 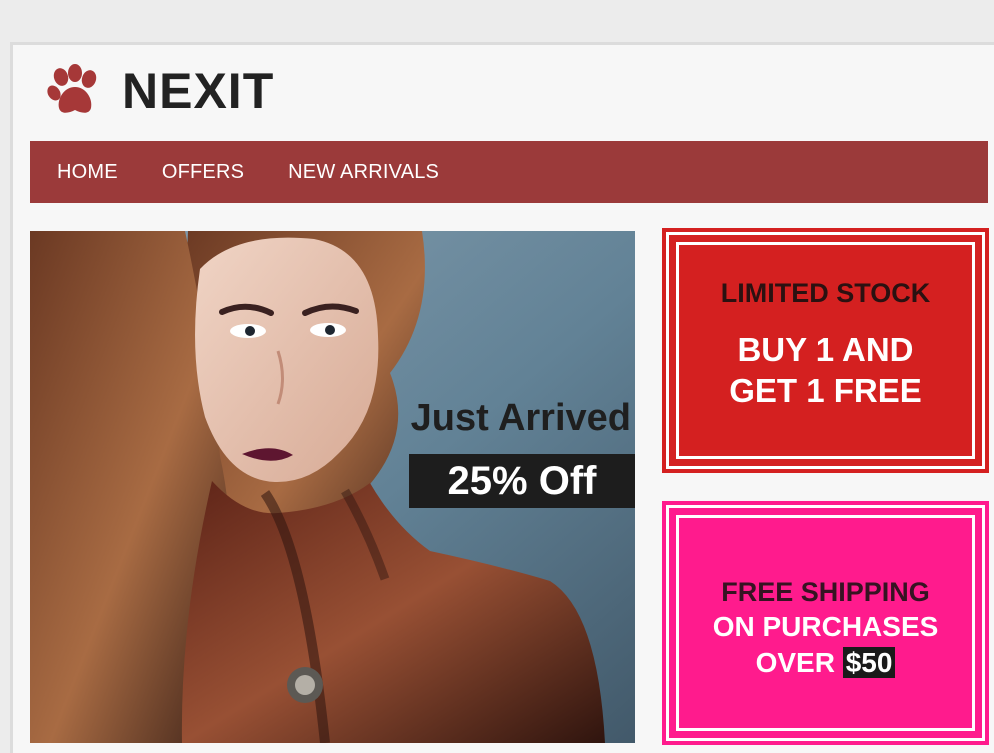 What do you see at coordinates (509, 172) in the screenshot?
I see `main-navigation: HOME OFFERS NEW ARRIVALS` at bounding box center [509, 172].